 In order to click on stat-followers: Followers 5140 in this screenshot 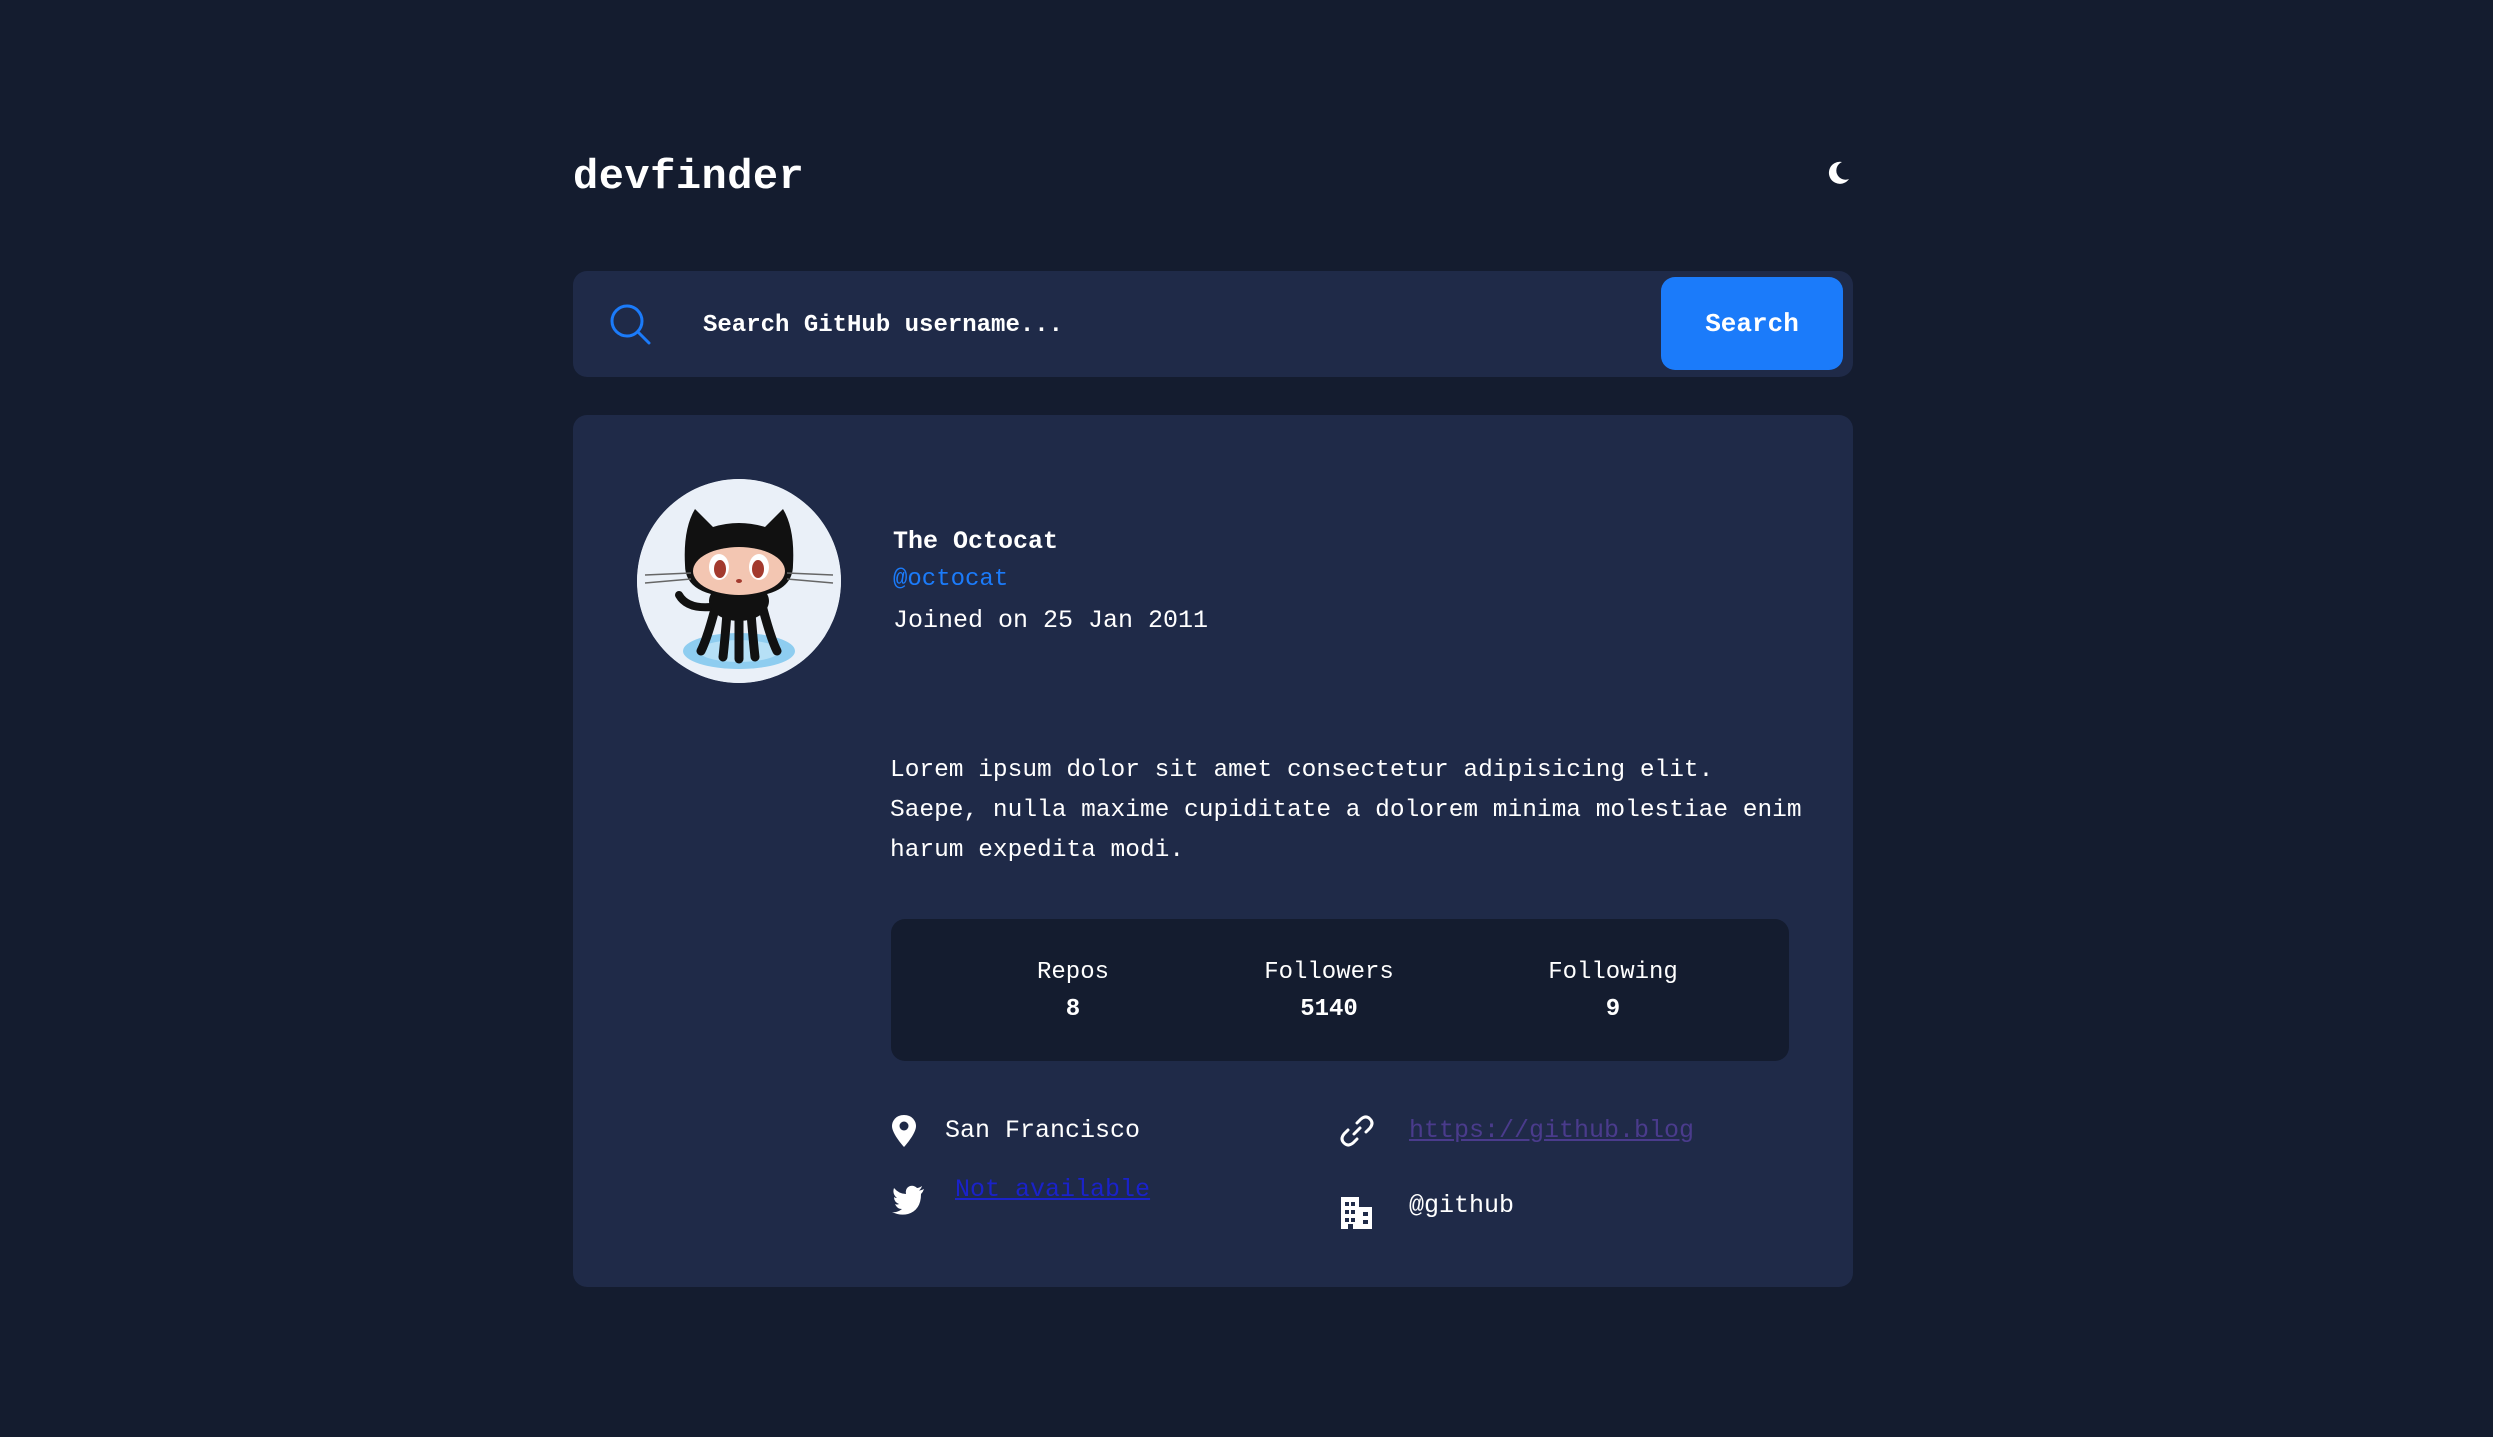, I will do `click(1329, 991)`.